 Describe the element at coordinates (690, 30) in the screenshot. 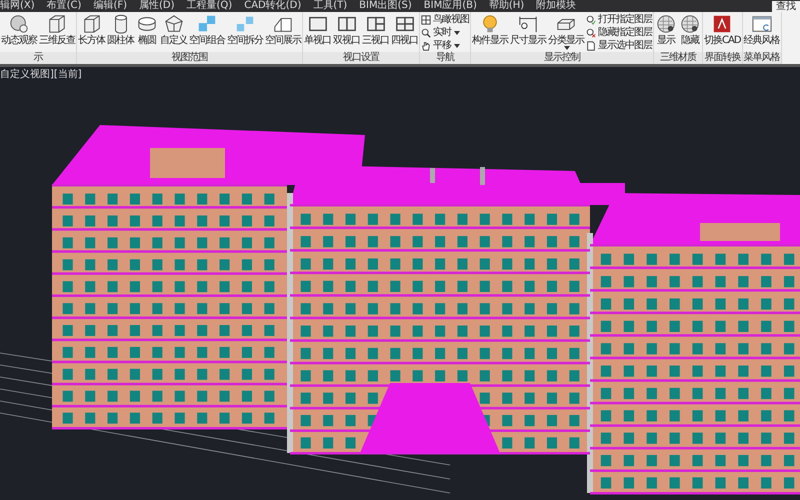

I see `ribbon-button: 隐藏` at that location.